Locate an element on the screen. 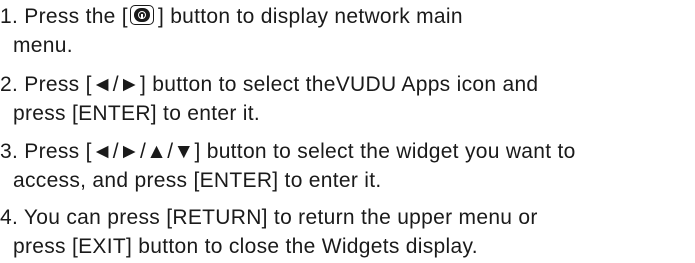 This screenshot has width=695, height=263. step-number: 1. is located at coordinates (9, 16).